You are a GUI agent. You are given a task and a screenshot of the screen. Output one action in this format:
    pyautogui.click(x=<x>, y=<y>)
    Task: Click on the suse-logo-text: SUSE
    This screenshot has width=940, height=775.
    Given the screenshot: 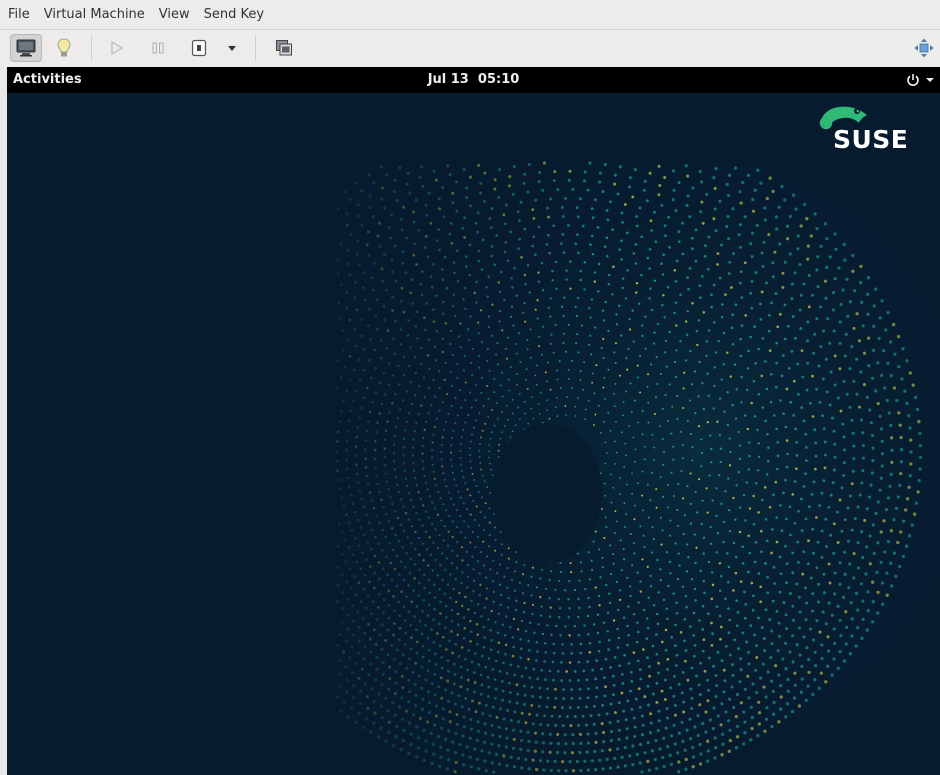 What is the action you would take?
    pyautogui.click(x=870, y=139)
    